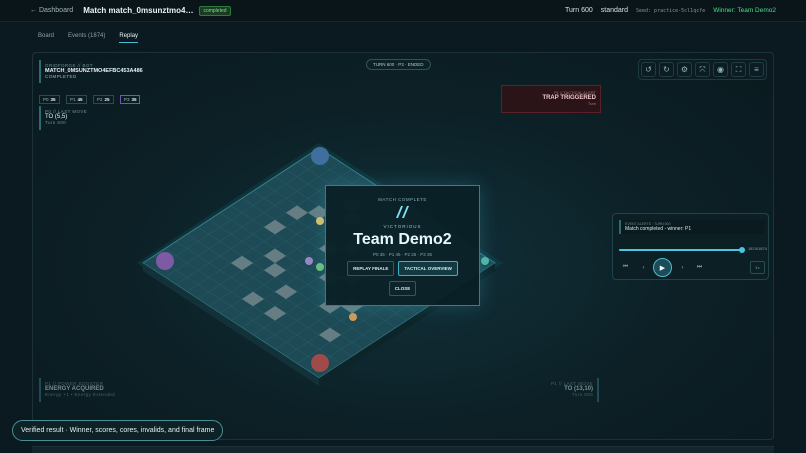  What do you see at coordinates (130, 99) in the screenshot?
I see `score-p3: P3 35` at bounding box center [130, 99].